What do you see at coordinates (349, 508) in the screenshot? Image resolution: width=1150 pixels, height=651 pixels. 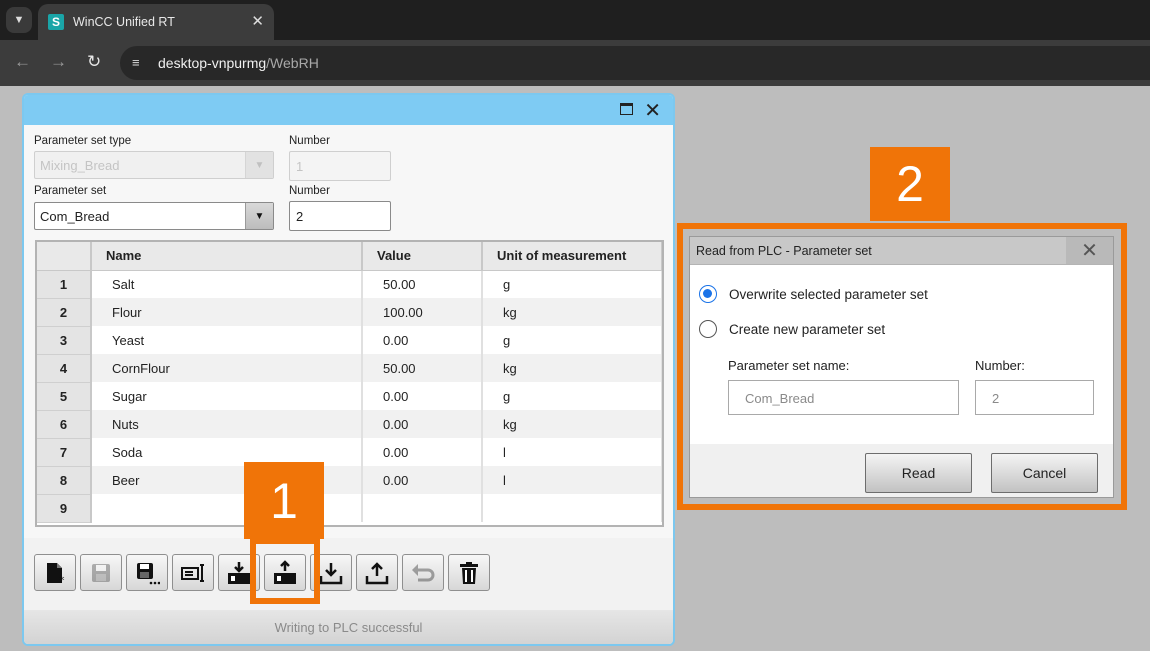 I see `table-row: 9` at bounding box center [349, 508].